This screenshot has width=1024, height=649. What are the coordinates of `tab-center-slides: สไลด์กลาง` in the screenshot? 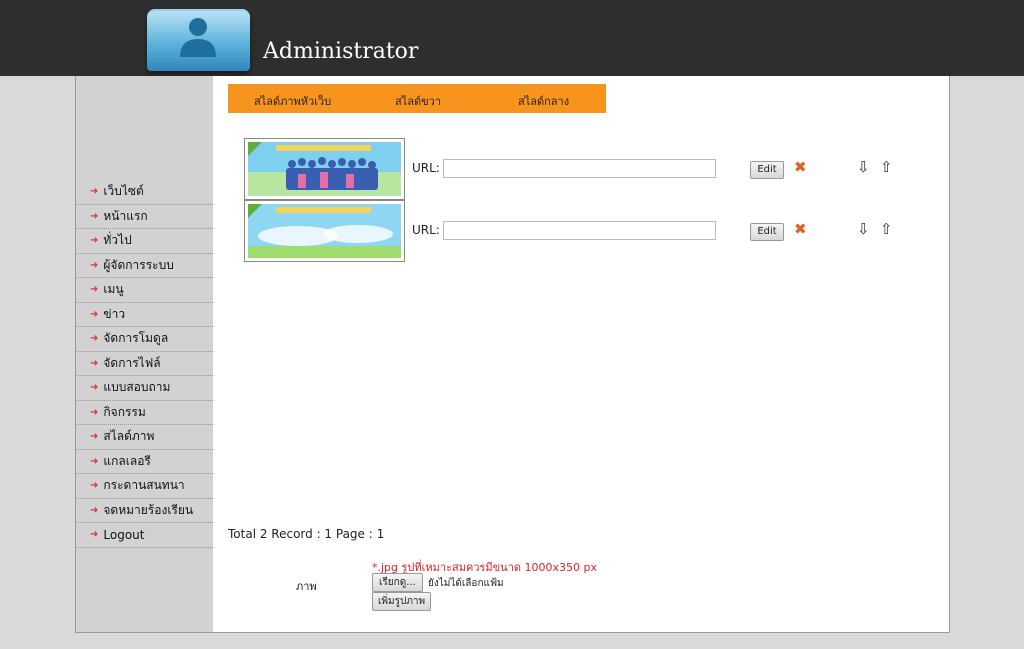 It's located at (543, 101).